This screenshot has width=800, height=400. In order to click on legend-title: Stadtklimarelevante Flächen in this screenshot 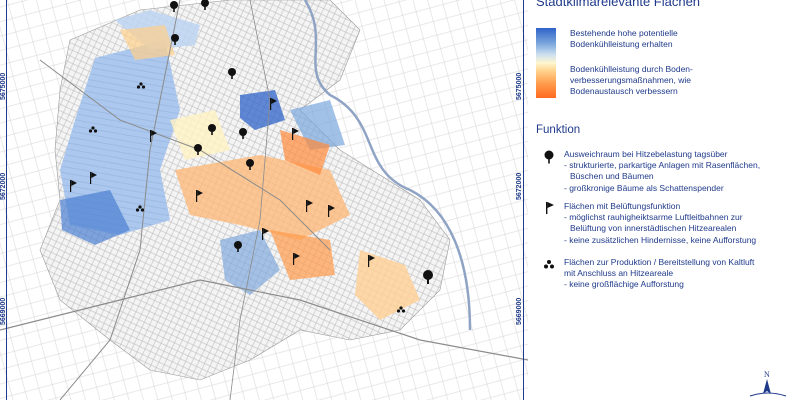, I will do `click(618, 4)`.